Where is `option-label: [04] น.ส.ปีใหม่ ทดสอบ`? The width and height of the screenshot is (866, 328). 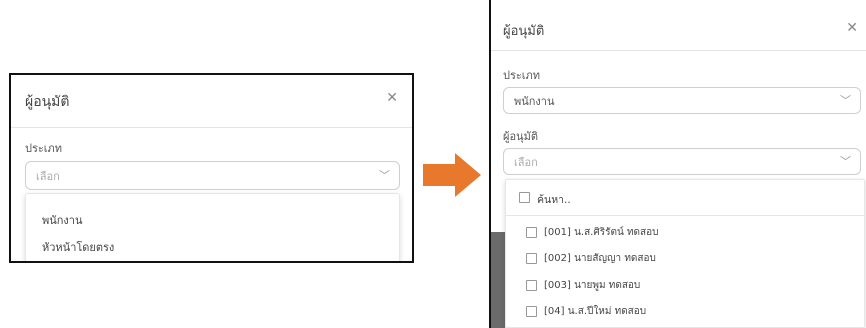
option-label: [04] น.ส.ปีใหม่ ทดสอบ is located at coordinates (595, 311).